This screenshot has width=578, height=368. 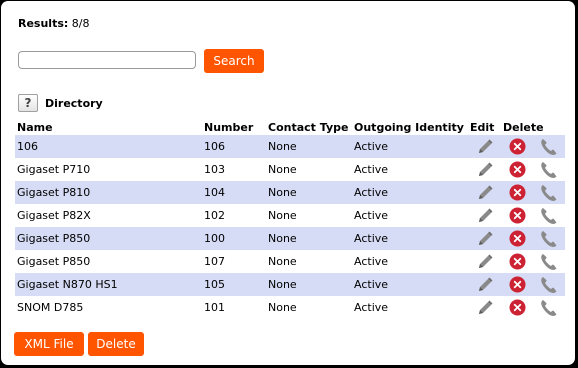 I want to click on search-button: Search, so click(x=234, y=61).